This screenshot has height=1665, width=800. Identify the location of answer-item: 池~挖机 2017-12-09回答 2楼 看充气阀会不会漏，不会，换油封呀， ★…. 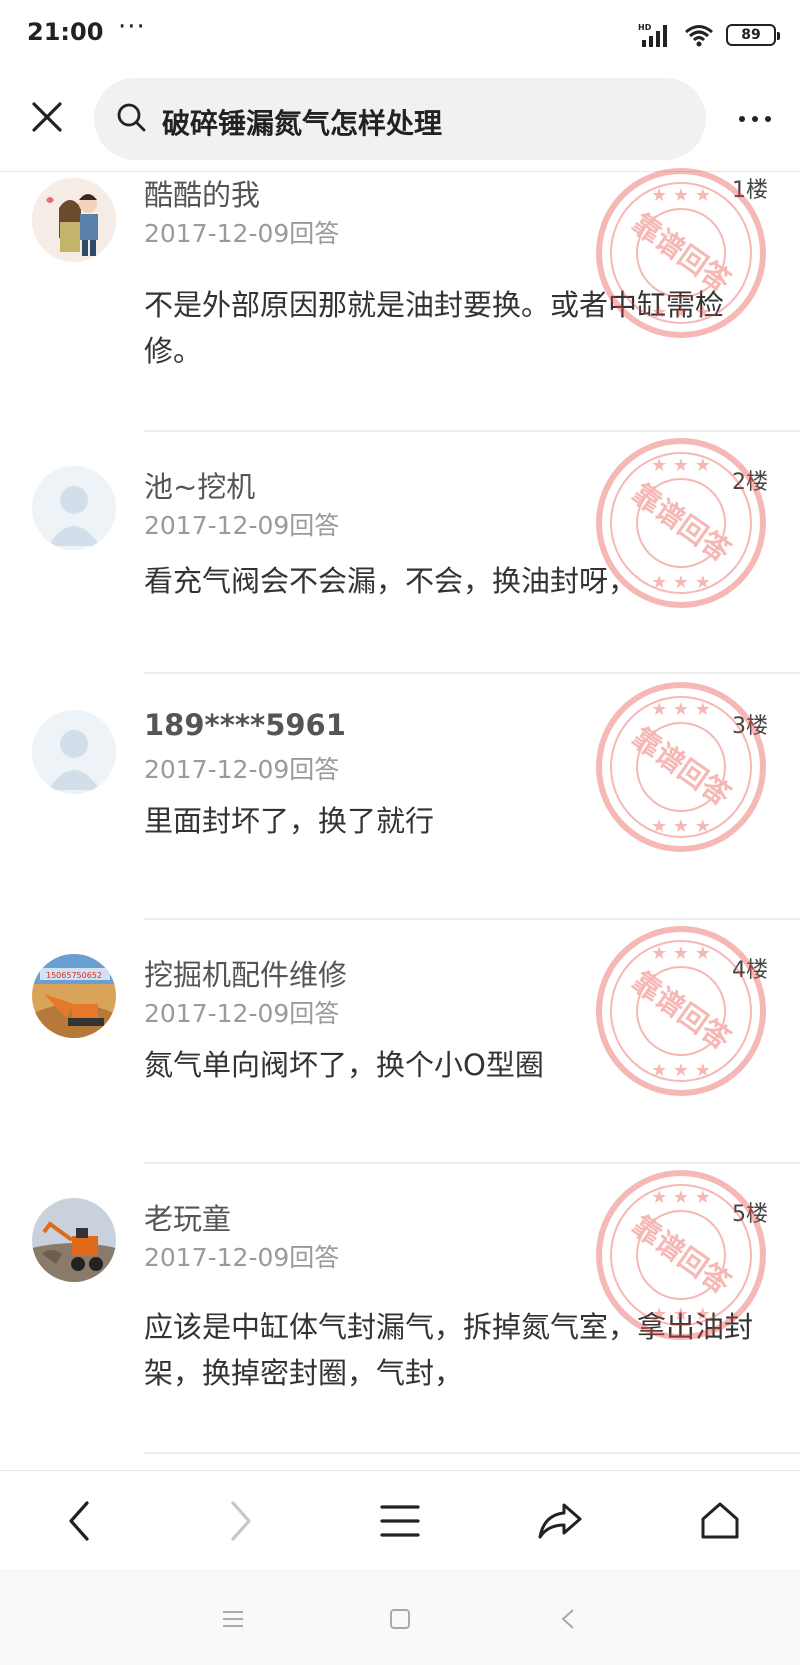
(400, 556).